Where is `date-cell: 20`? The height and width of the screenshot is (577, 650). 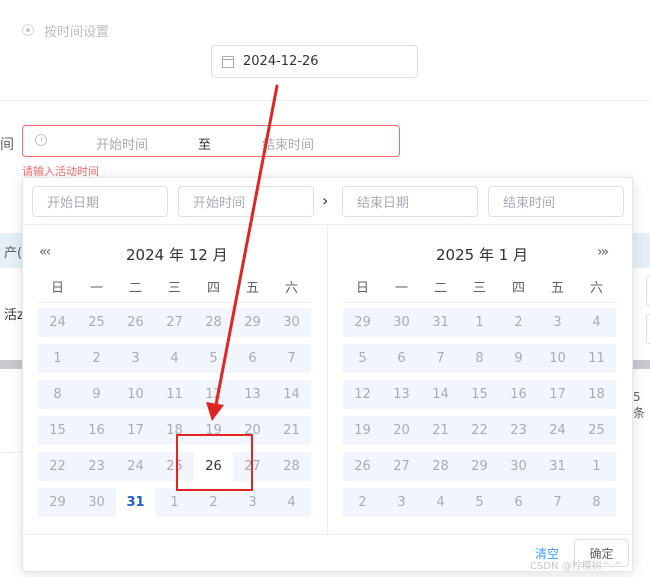 date-cell: 20 is located at coordinates (401, 430).